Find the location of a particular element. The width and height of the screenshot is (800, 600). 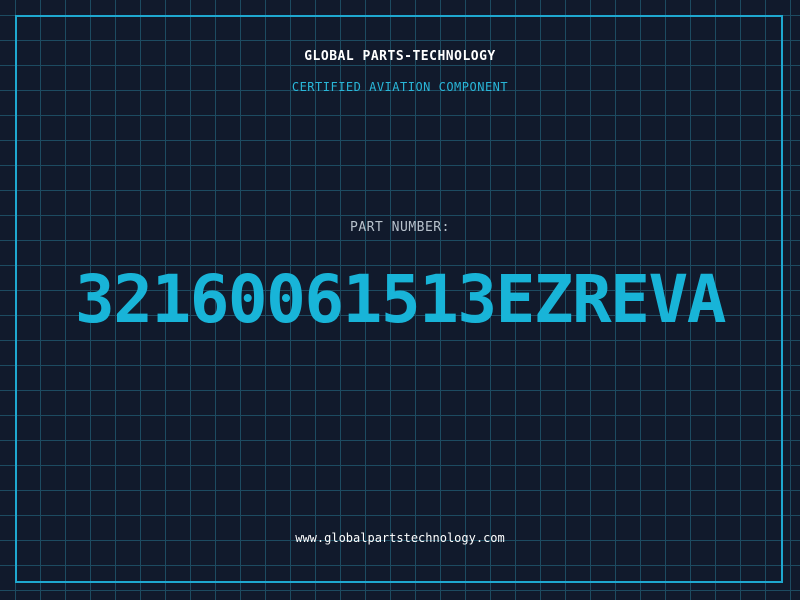

certification-subtitle: CERTIFIED AVIATION COMPONENT is located at coordinates (400, 87).